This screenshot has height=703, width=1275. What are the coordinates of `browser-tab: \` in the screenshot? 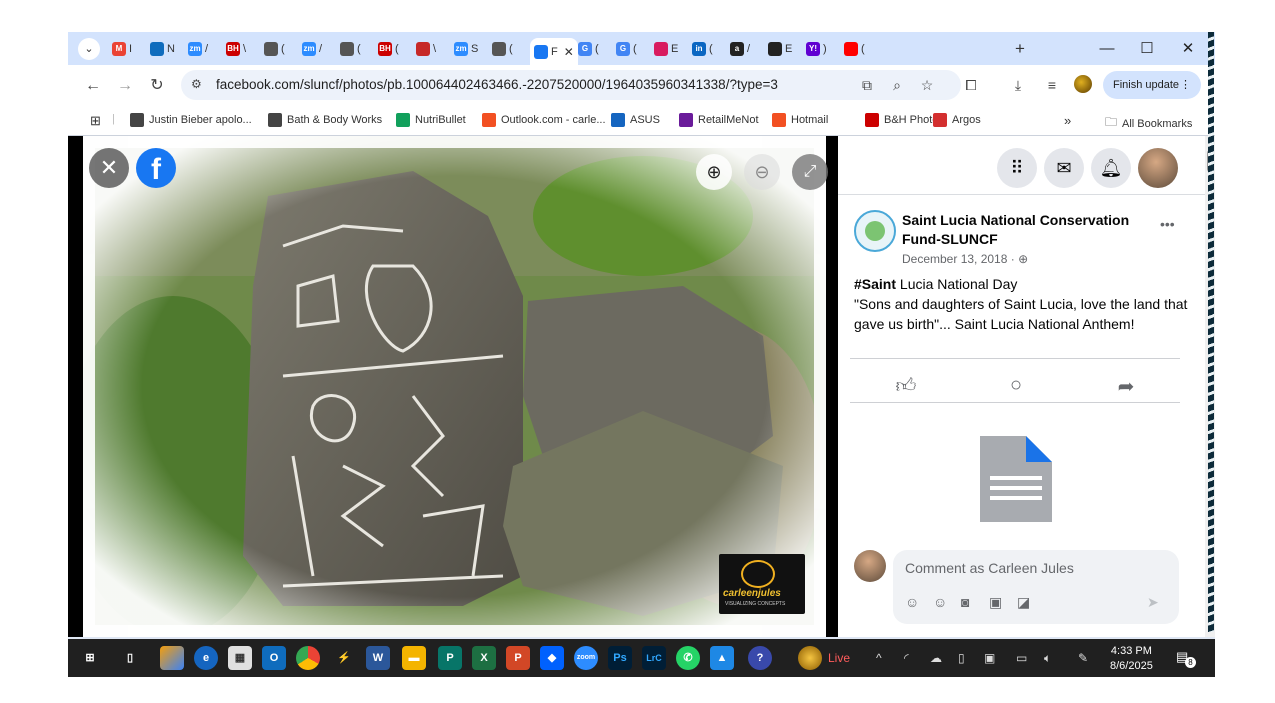 It's located at (436, 49).